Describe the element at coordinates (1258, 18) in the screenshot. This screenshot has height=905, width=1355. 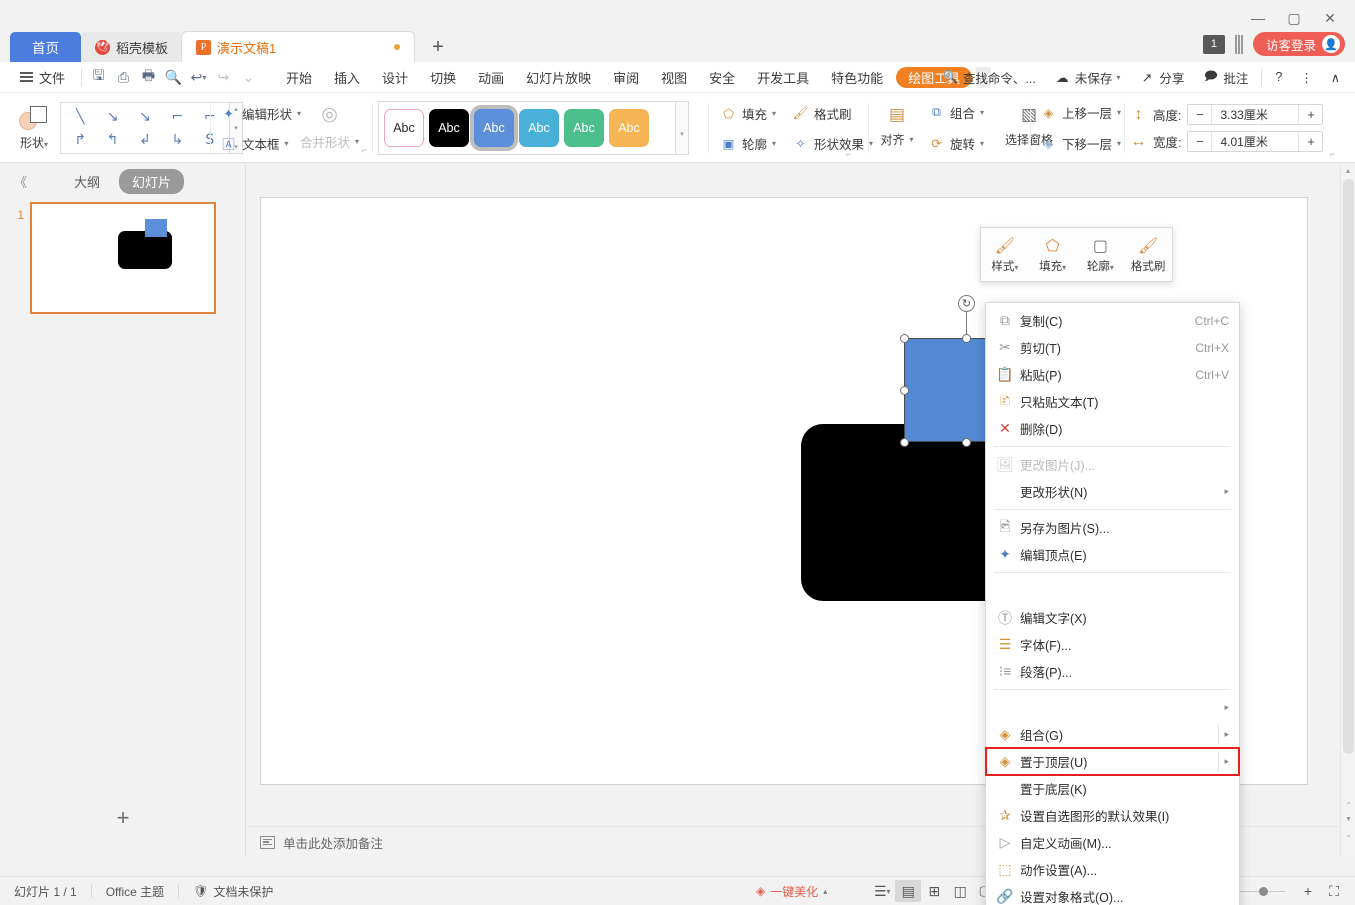
I see `minimize-button: —` at that location.